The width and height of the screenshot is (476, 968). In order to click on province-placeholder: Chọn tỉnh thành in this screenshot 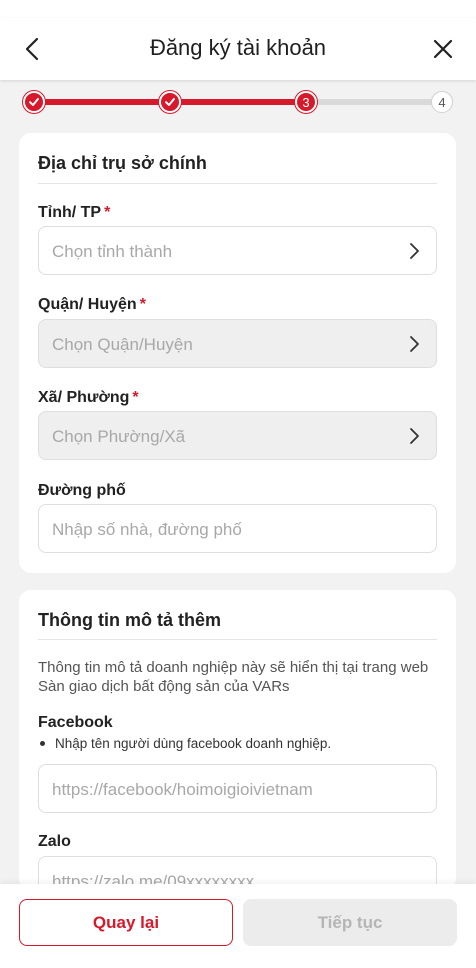, I will do `click(112, 251)`.